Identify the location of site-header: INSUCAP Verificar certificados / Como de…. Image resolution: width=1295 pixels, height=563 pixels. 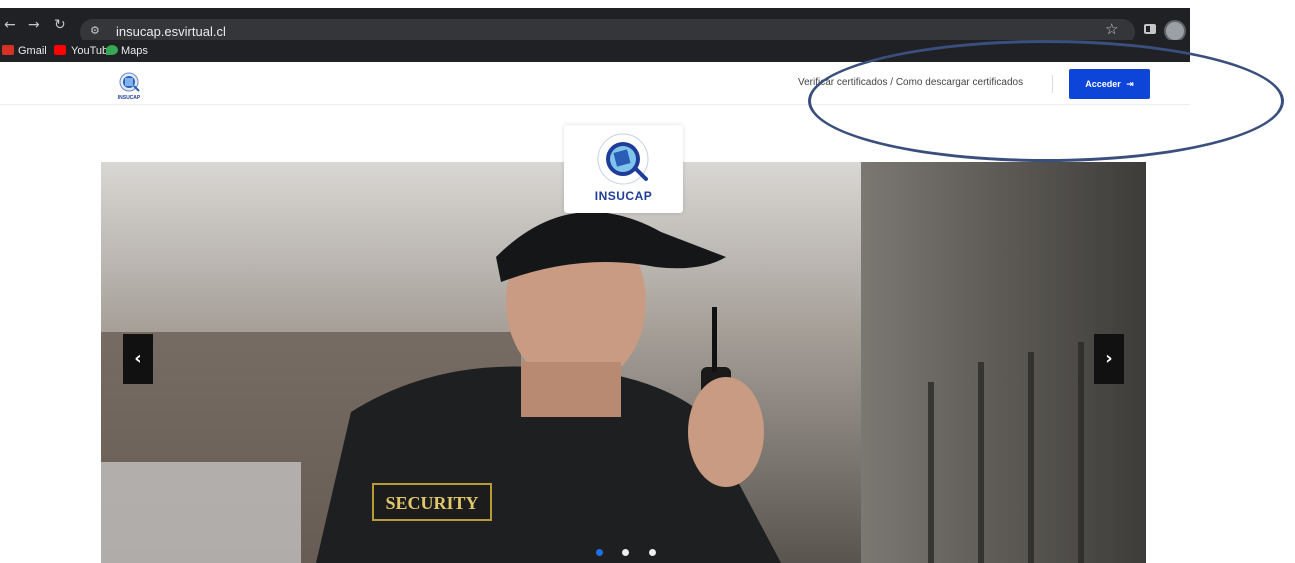
(595, 83).